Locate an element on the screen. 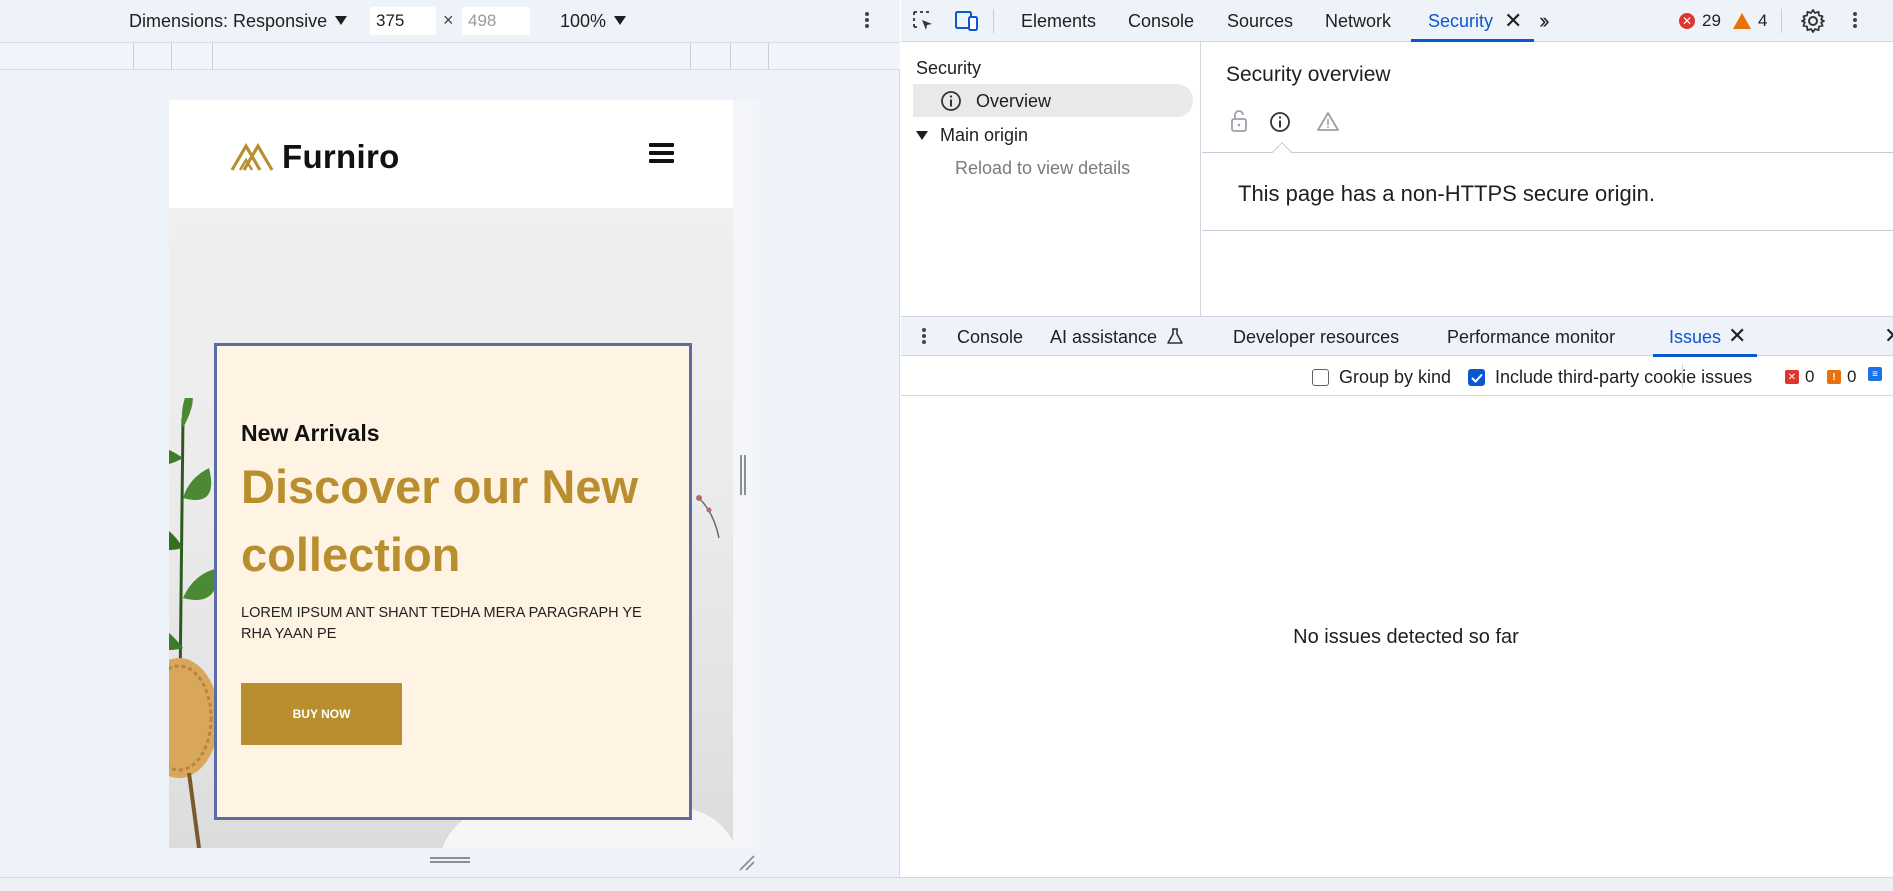  error-counter: ✕ 29 is located at coordinates (1700, 21).